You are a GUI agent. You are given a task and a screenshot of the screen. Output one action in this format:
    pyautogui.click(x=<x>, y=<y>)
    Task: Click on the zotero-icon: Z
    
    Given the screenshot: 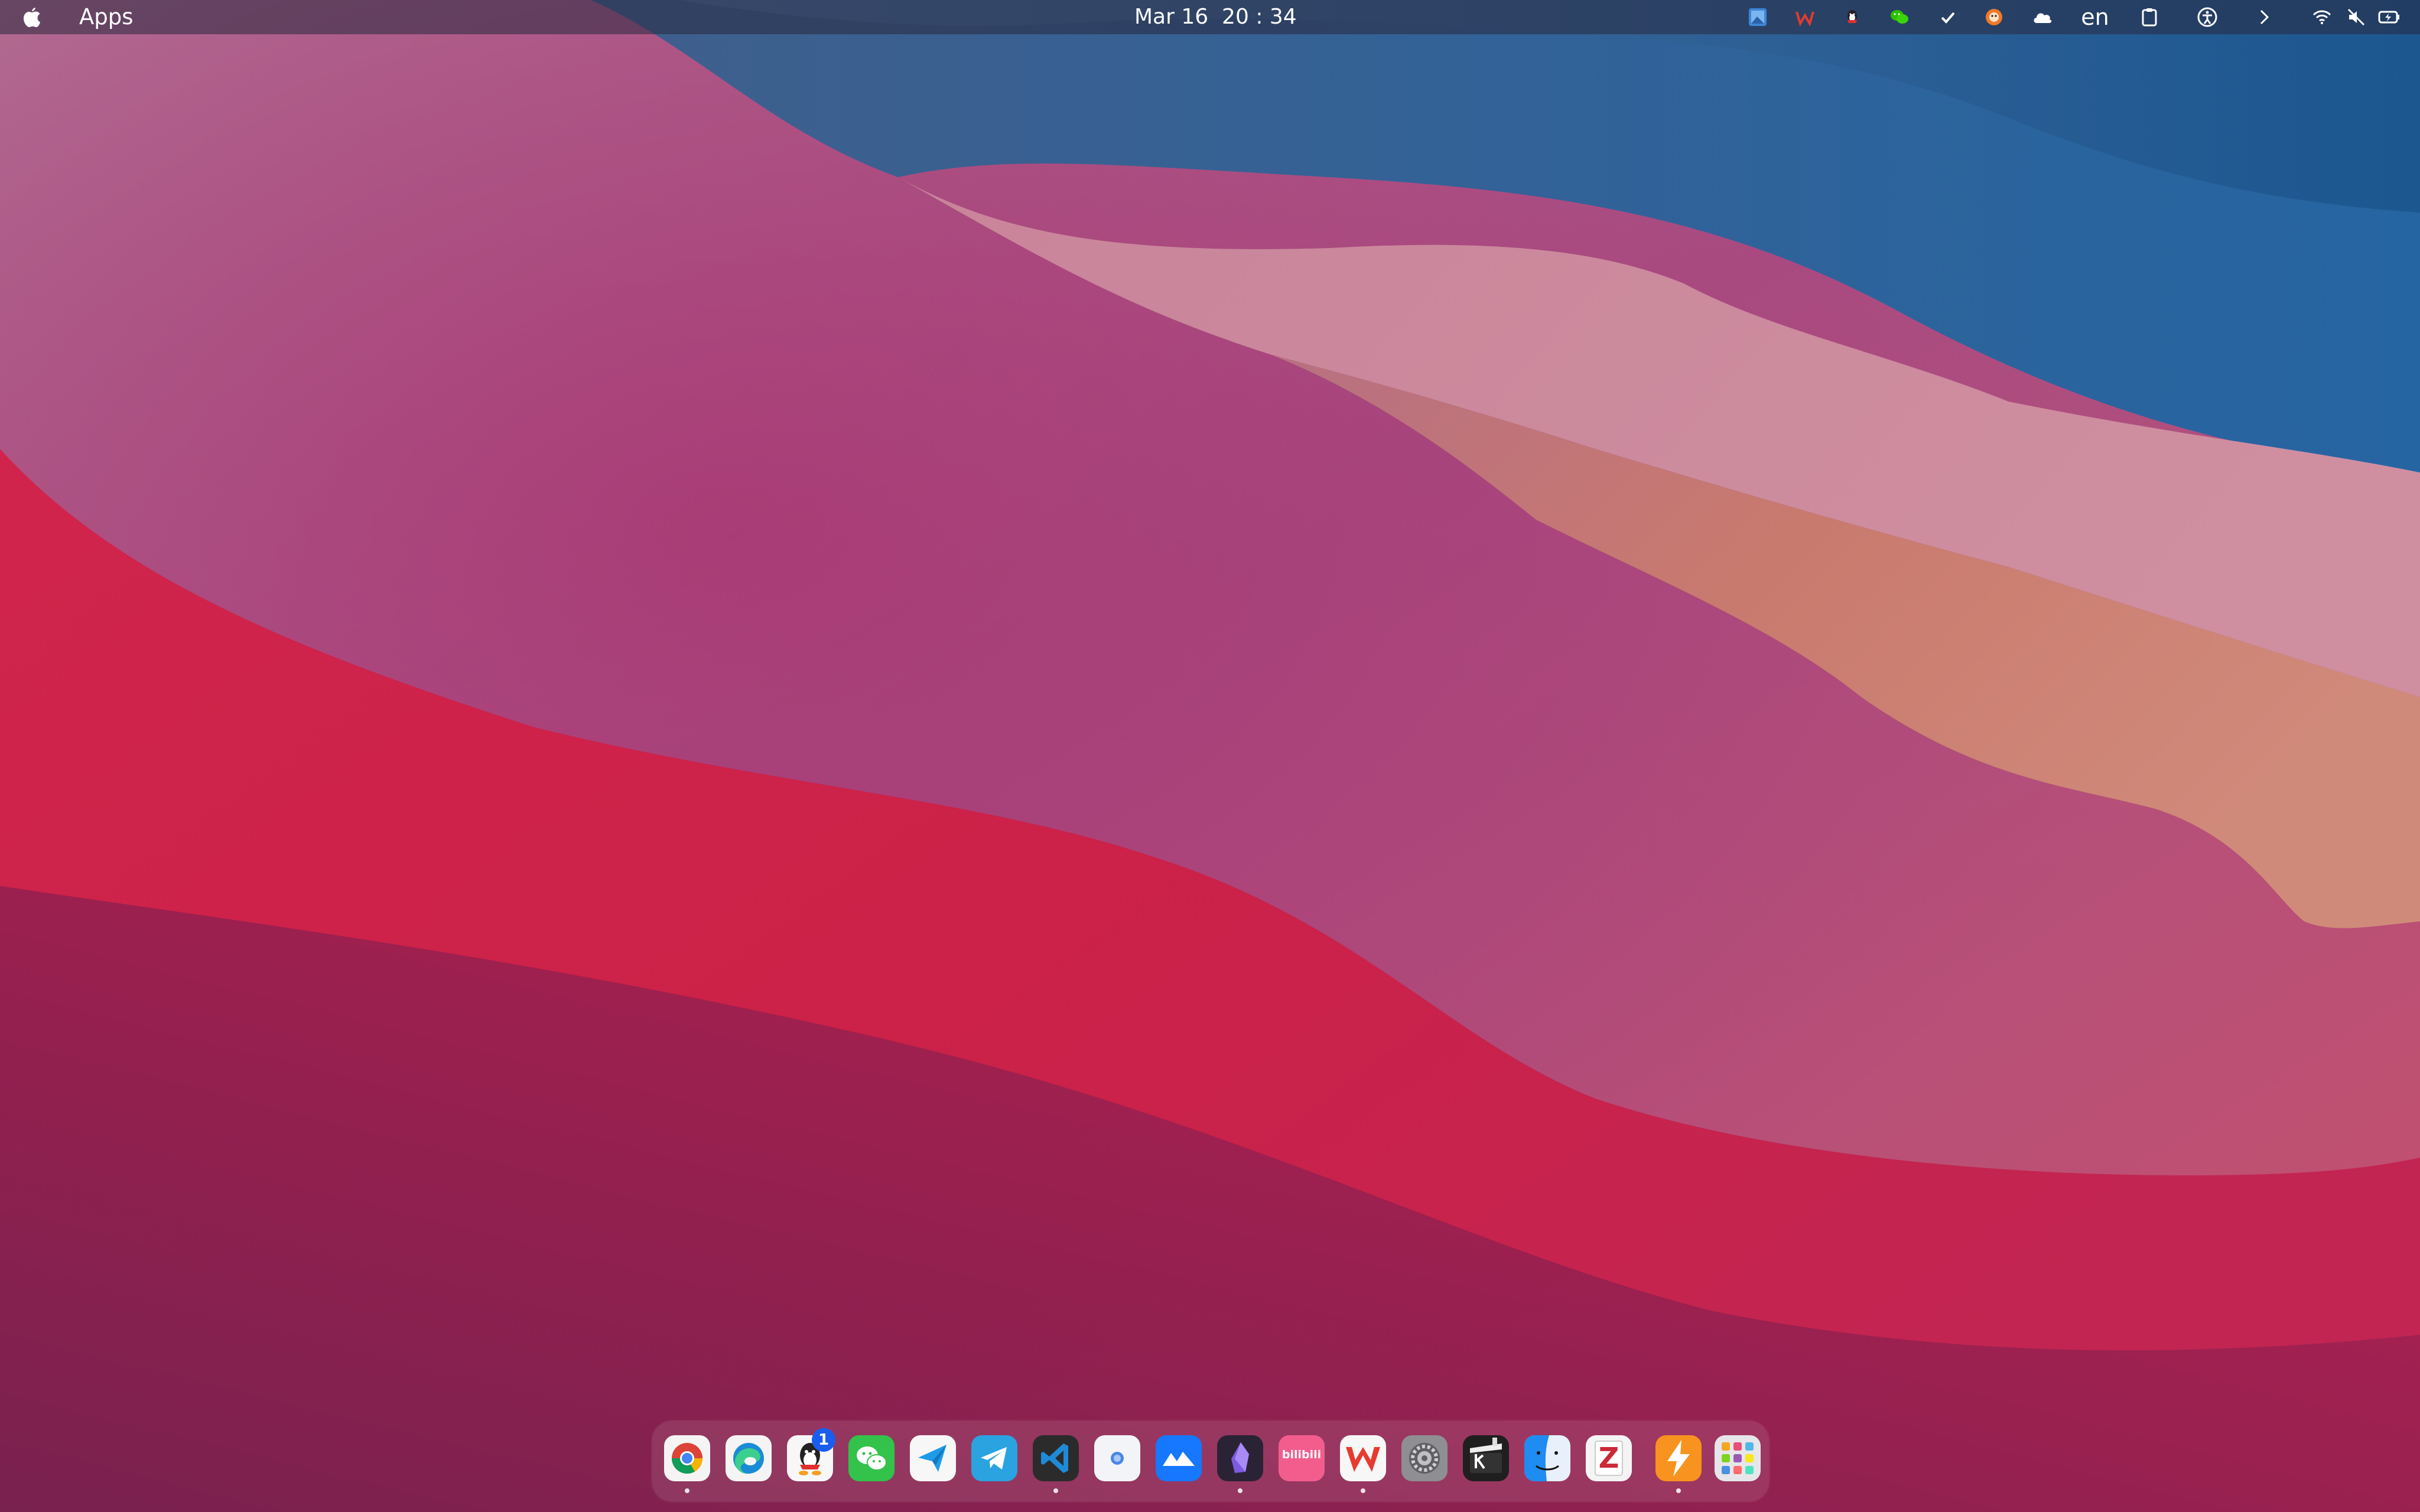 What is the action you would take?
    pyautogui.click(x=1609, y=1458)
    